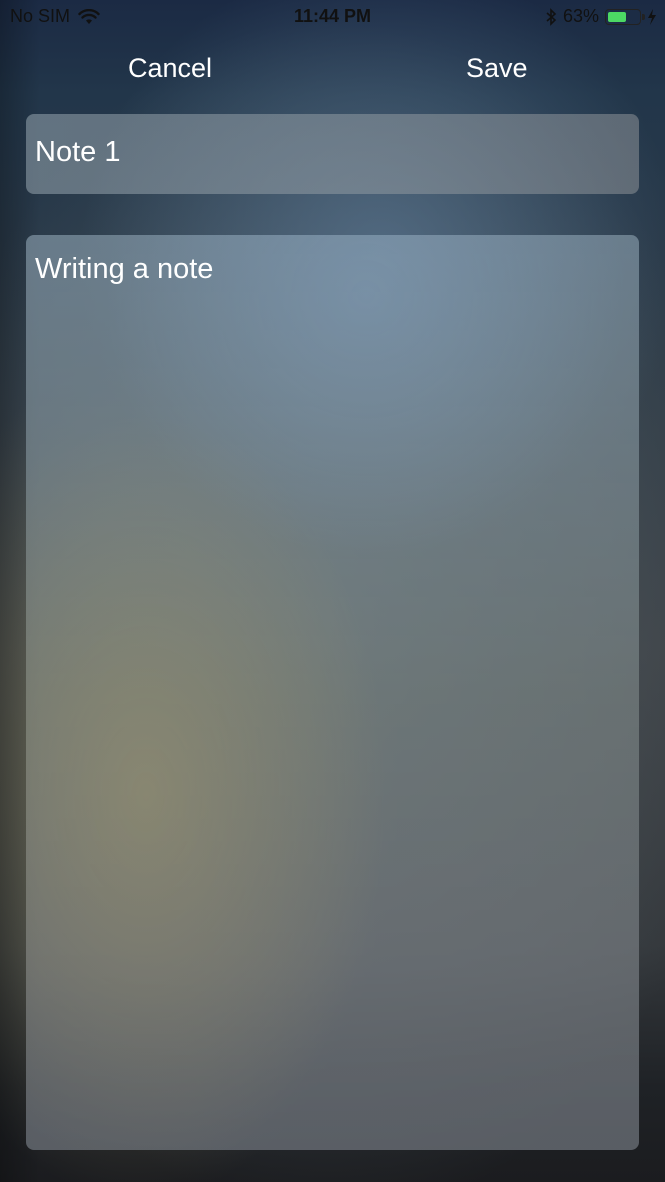 The image size is (665, 1182). Describe the element at coordinates (170, 68) in the screenshot. I see `cancel-button: Cancel` at that location.